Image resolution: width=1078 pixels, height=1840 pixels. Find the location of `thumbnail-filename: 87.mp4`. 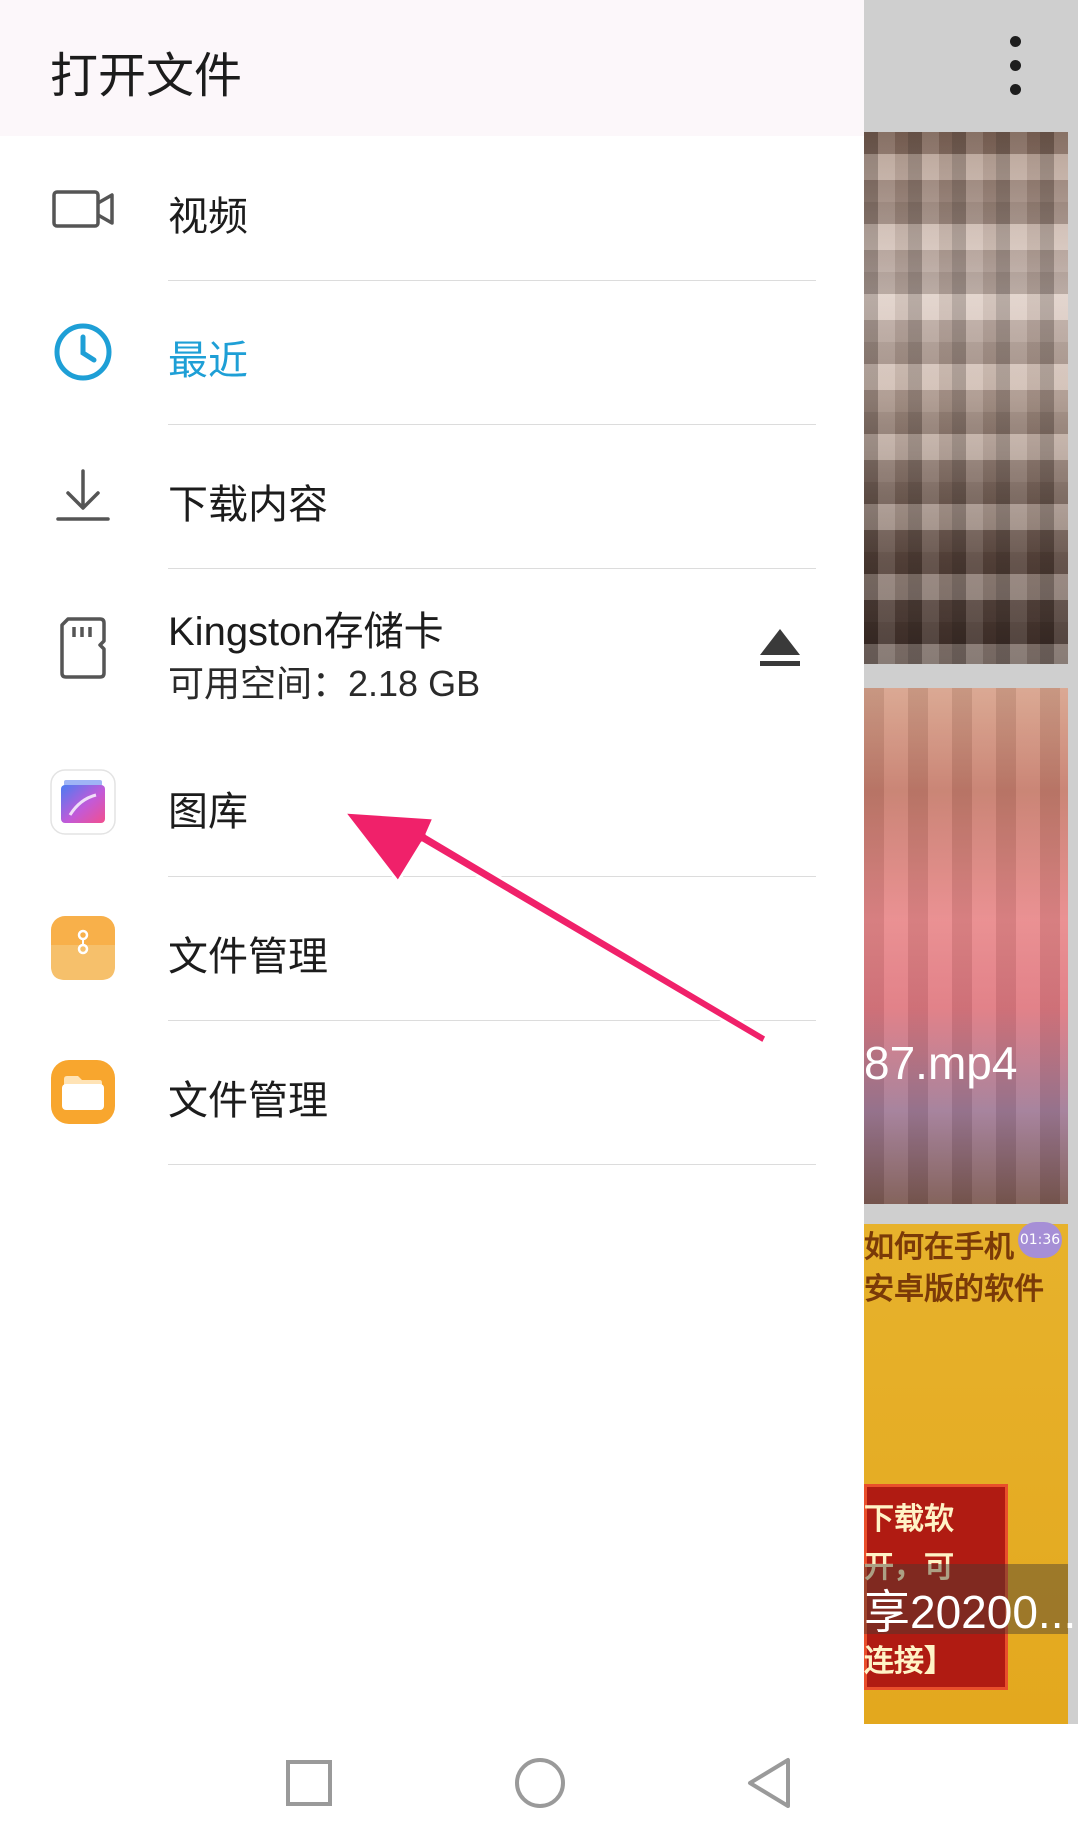

thumbnail-filename: 87.mp4 is located at coordinates (941, 1063).